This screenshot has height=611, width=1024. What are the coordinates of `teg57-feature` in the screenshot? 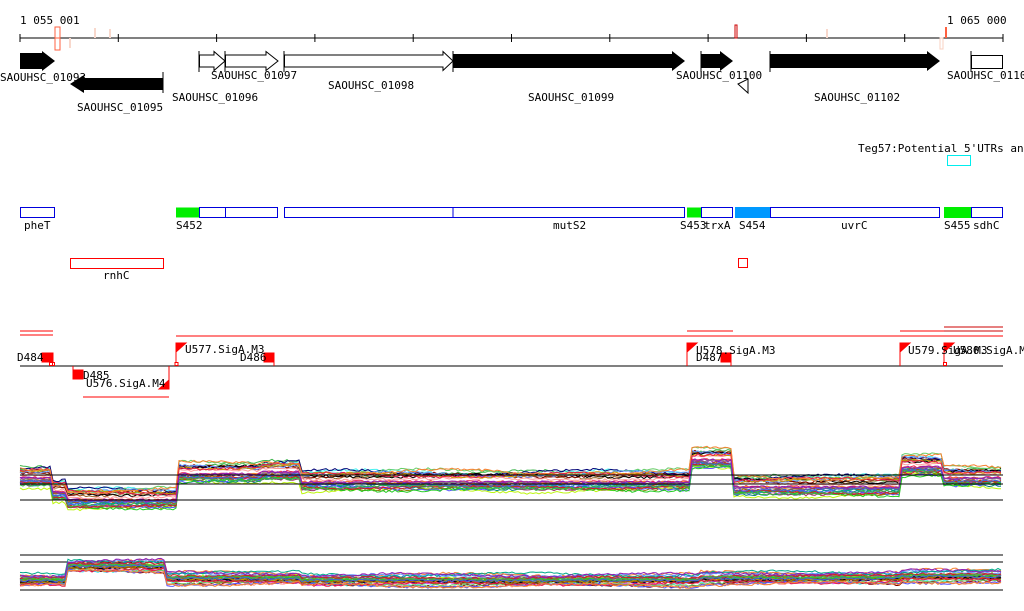 It's located at (959, 160).